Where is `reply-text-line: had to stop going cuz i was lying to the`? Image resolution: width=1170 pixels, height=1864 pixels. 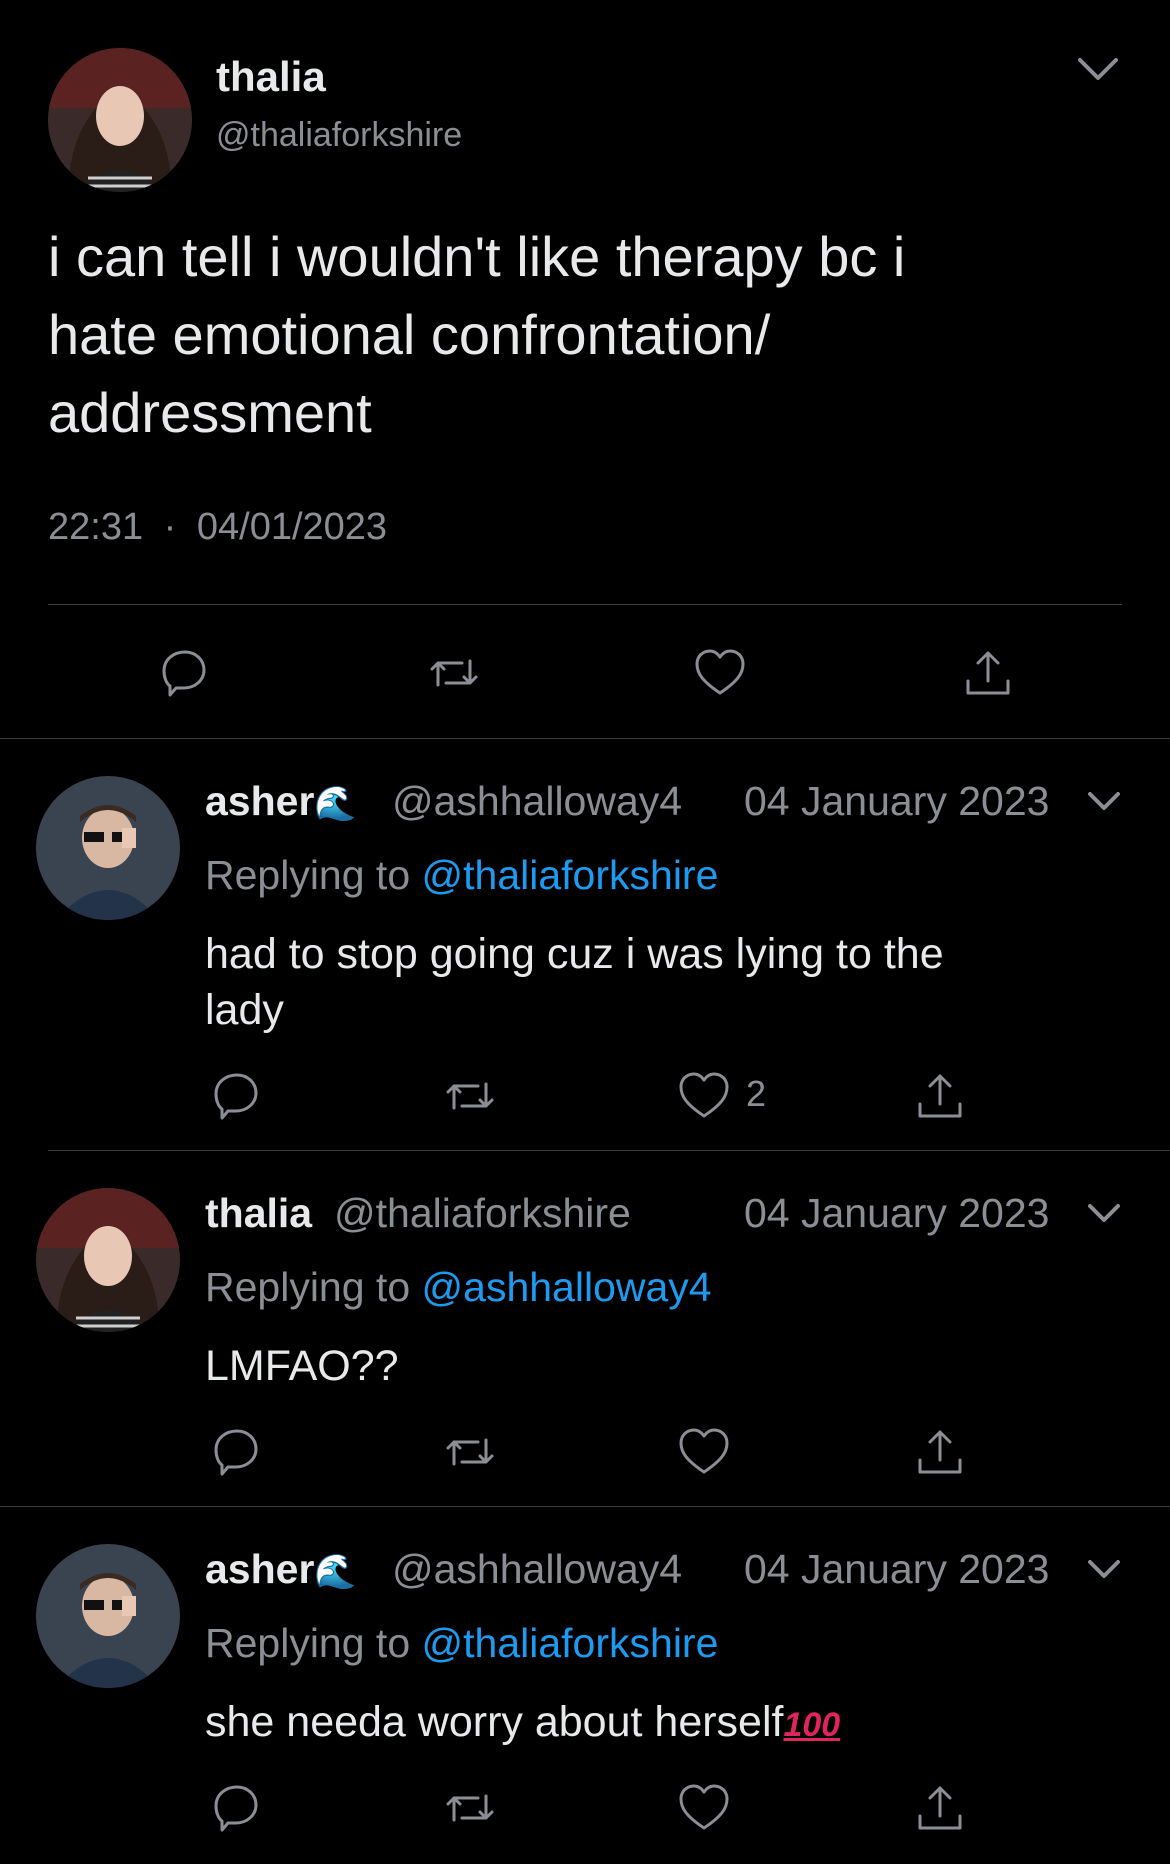
reply-text-line: had to stop going cuz i was lying to the is located at coordinates (574, 954).